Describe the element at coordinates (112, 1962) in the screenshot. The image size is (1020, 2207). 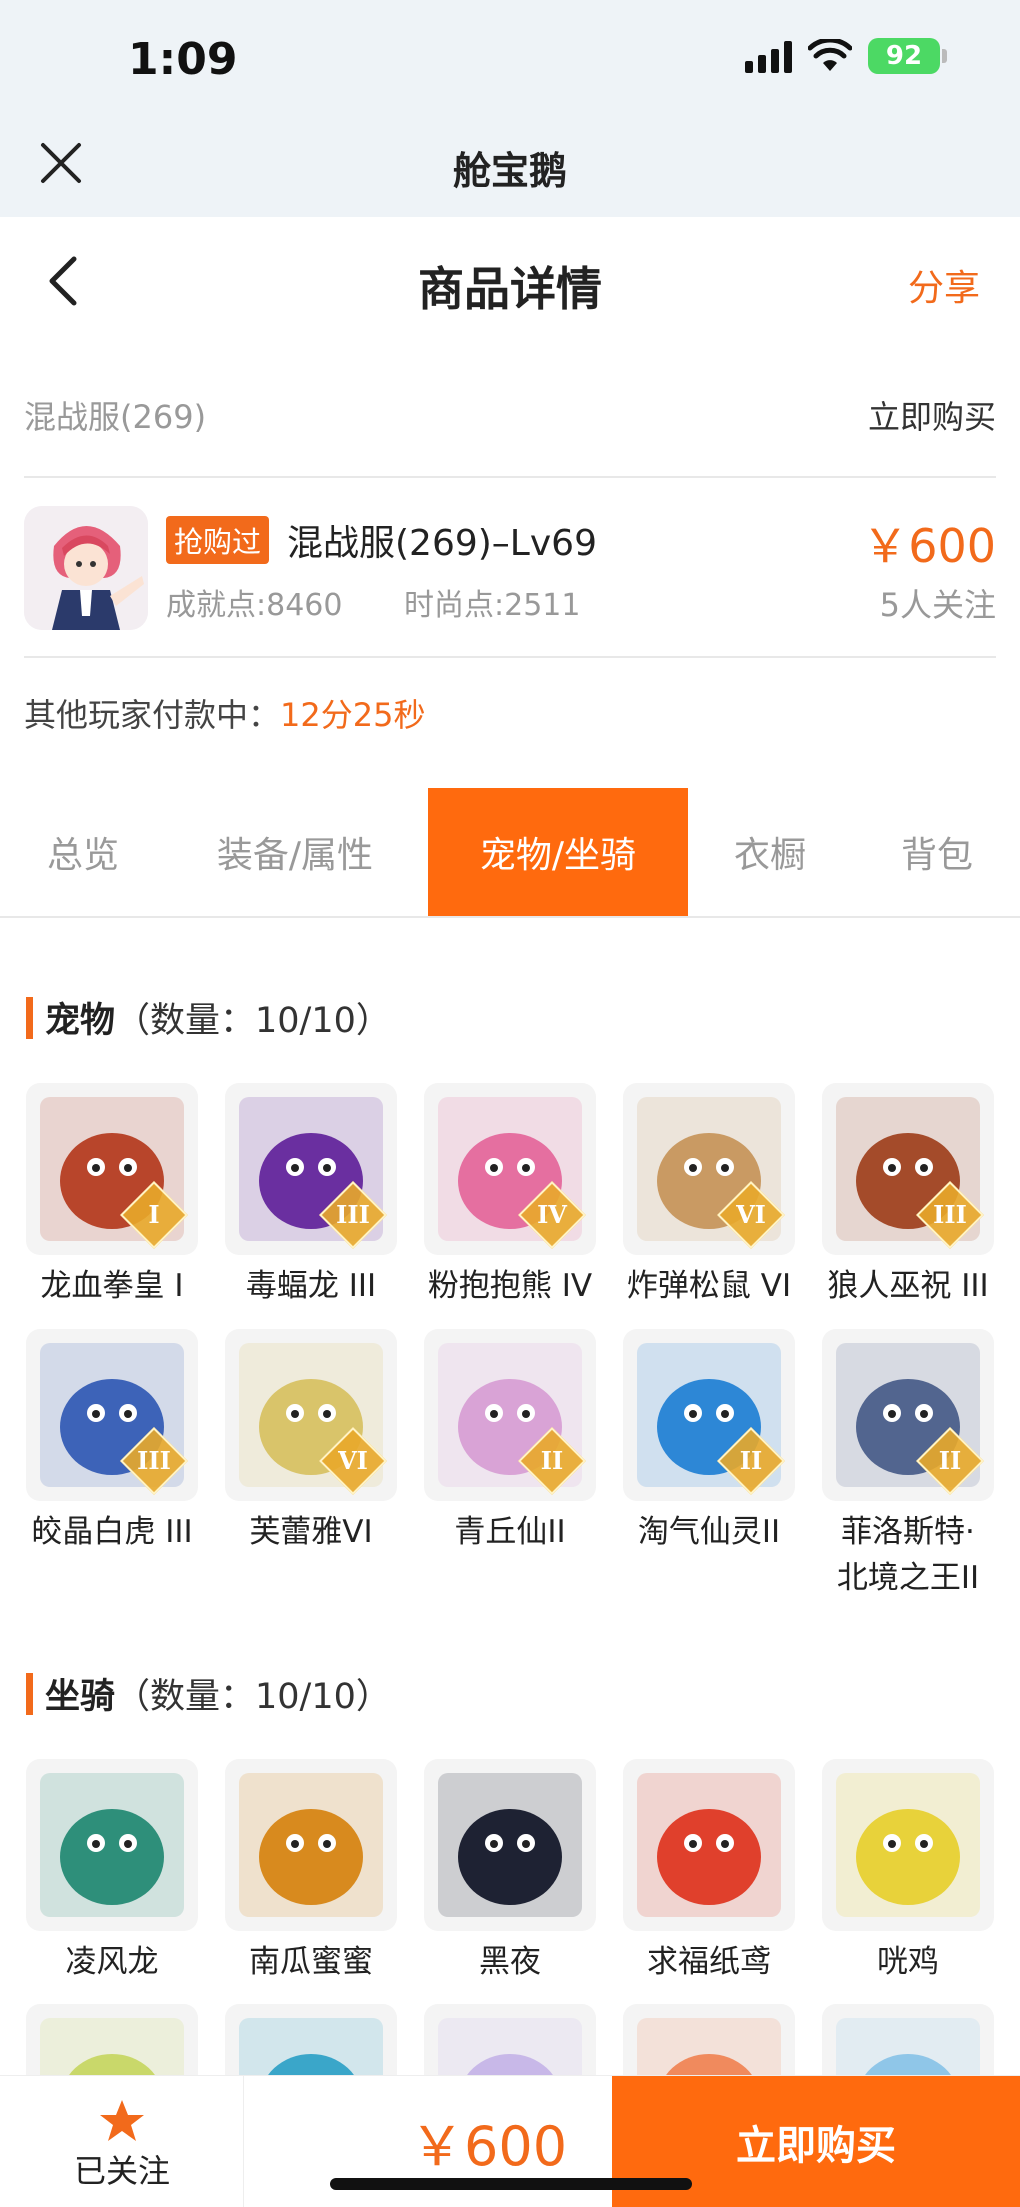
I see `item-name: 凌风龙` at that location.